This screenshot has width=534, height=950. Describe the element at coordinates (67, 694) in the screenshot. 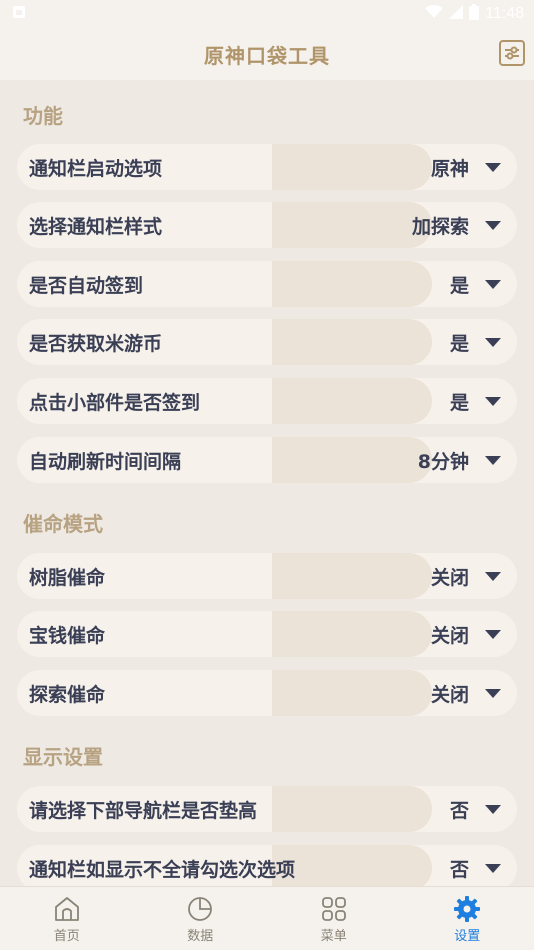

I see `setting-label: 探索催命` at that location.